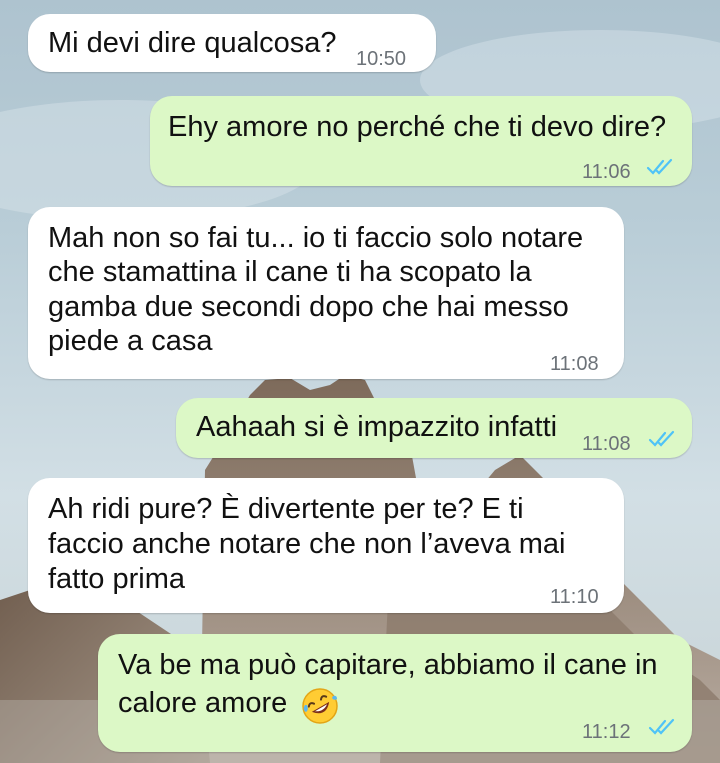  Describe the element at coordinates (377, 427) in the screenshot. I see `message-text: Aahaah si è impazzito infatti` at that location.